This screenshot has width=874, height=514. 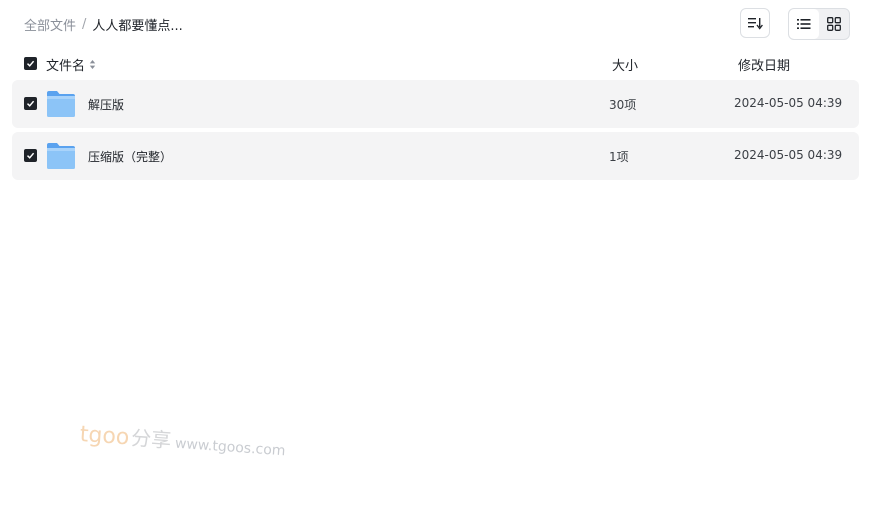 I want to click on list-view-button, so click(x=804, y=24).